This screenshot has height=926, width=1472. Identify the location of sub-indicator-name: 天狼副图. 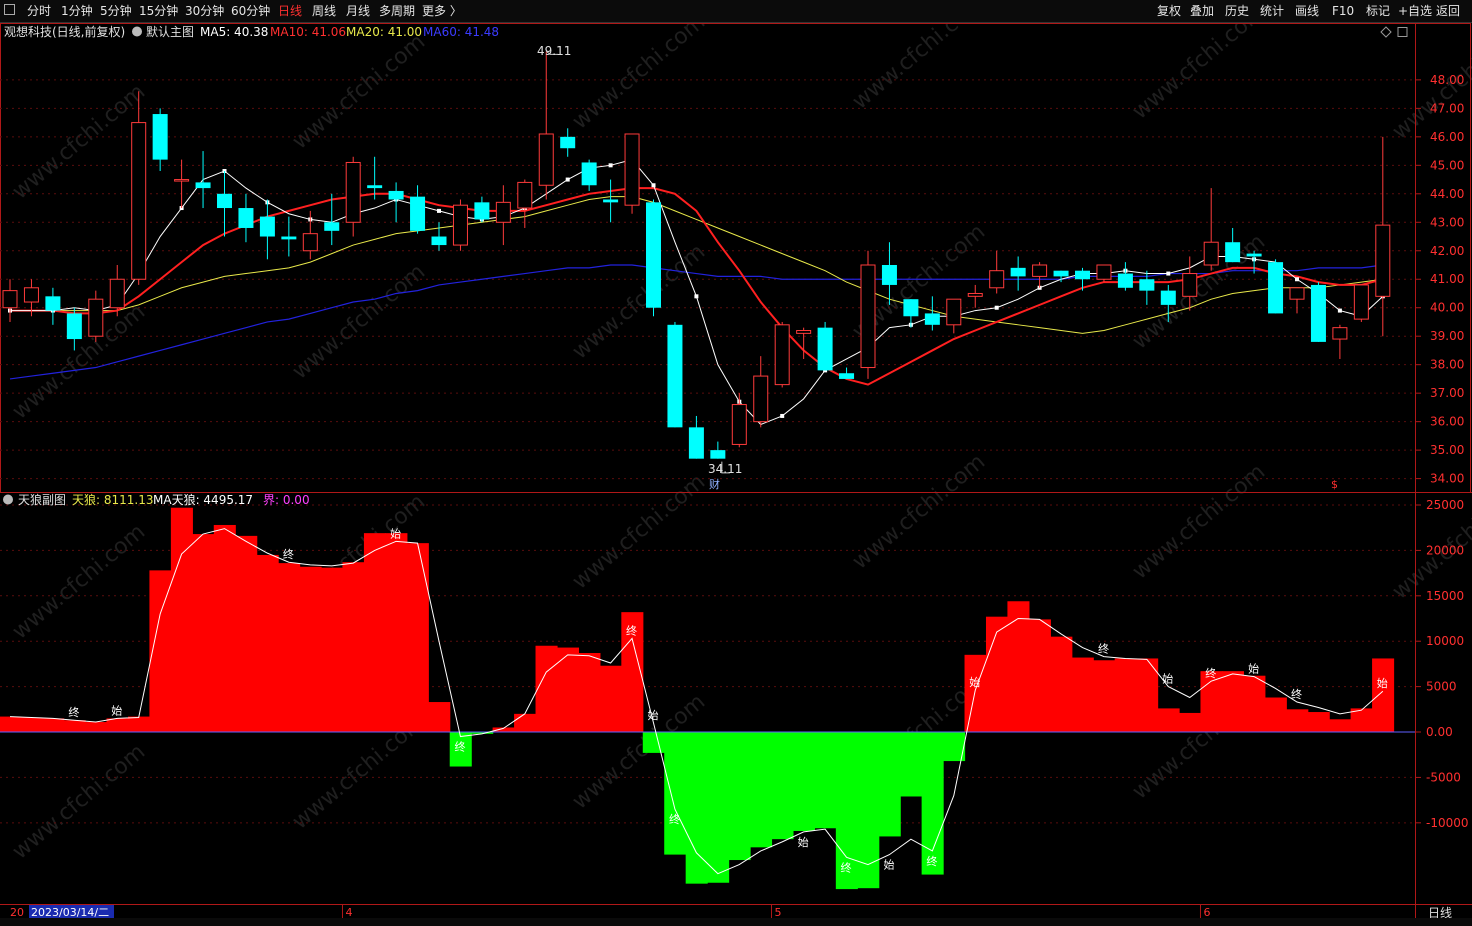
(42, 499).